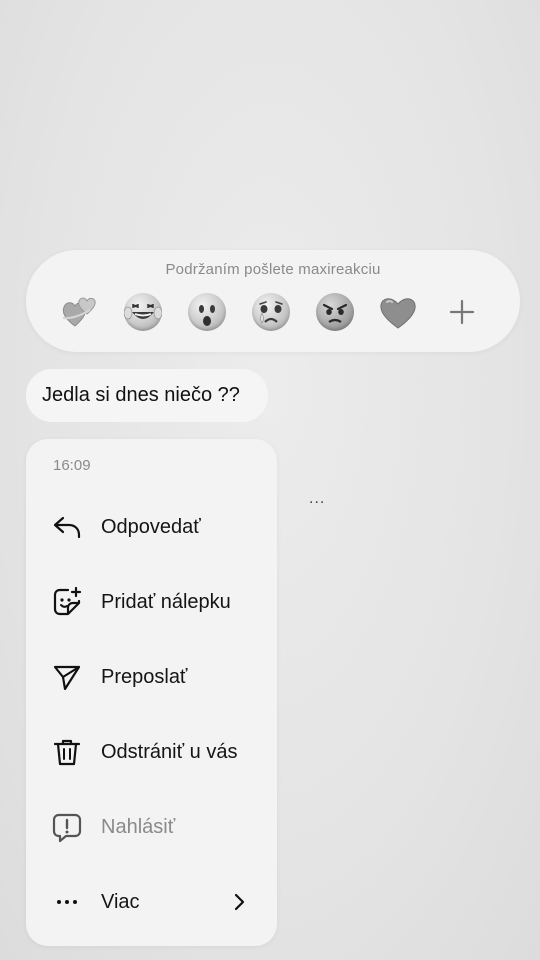  I want to click on more-icon, so click(67, 902).